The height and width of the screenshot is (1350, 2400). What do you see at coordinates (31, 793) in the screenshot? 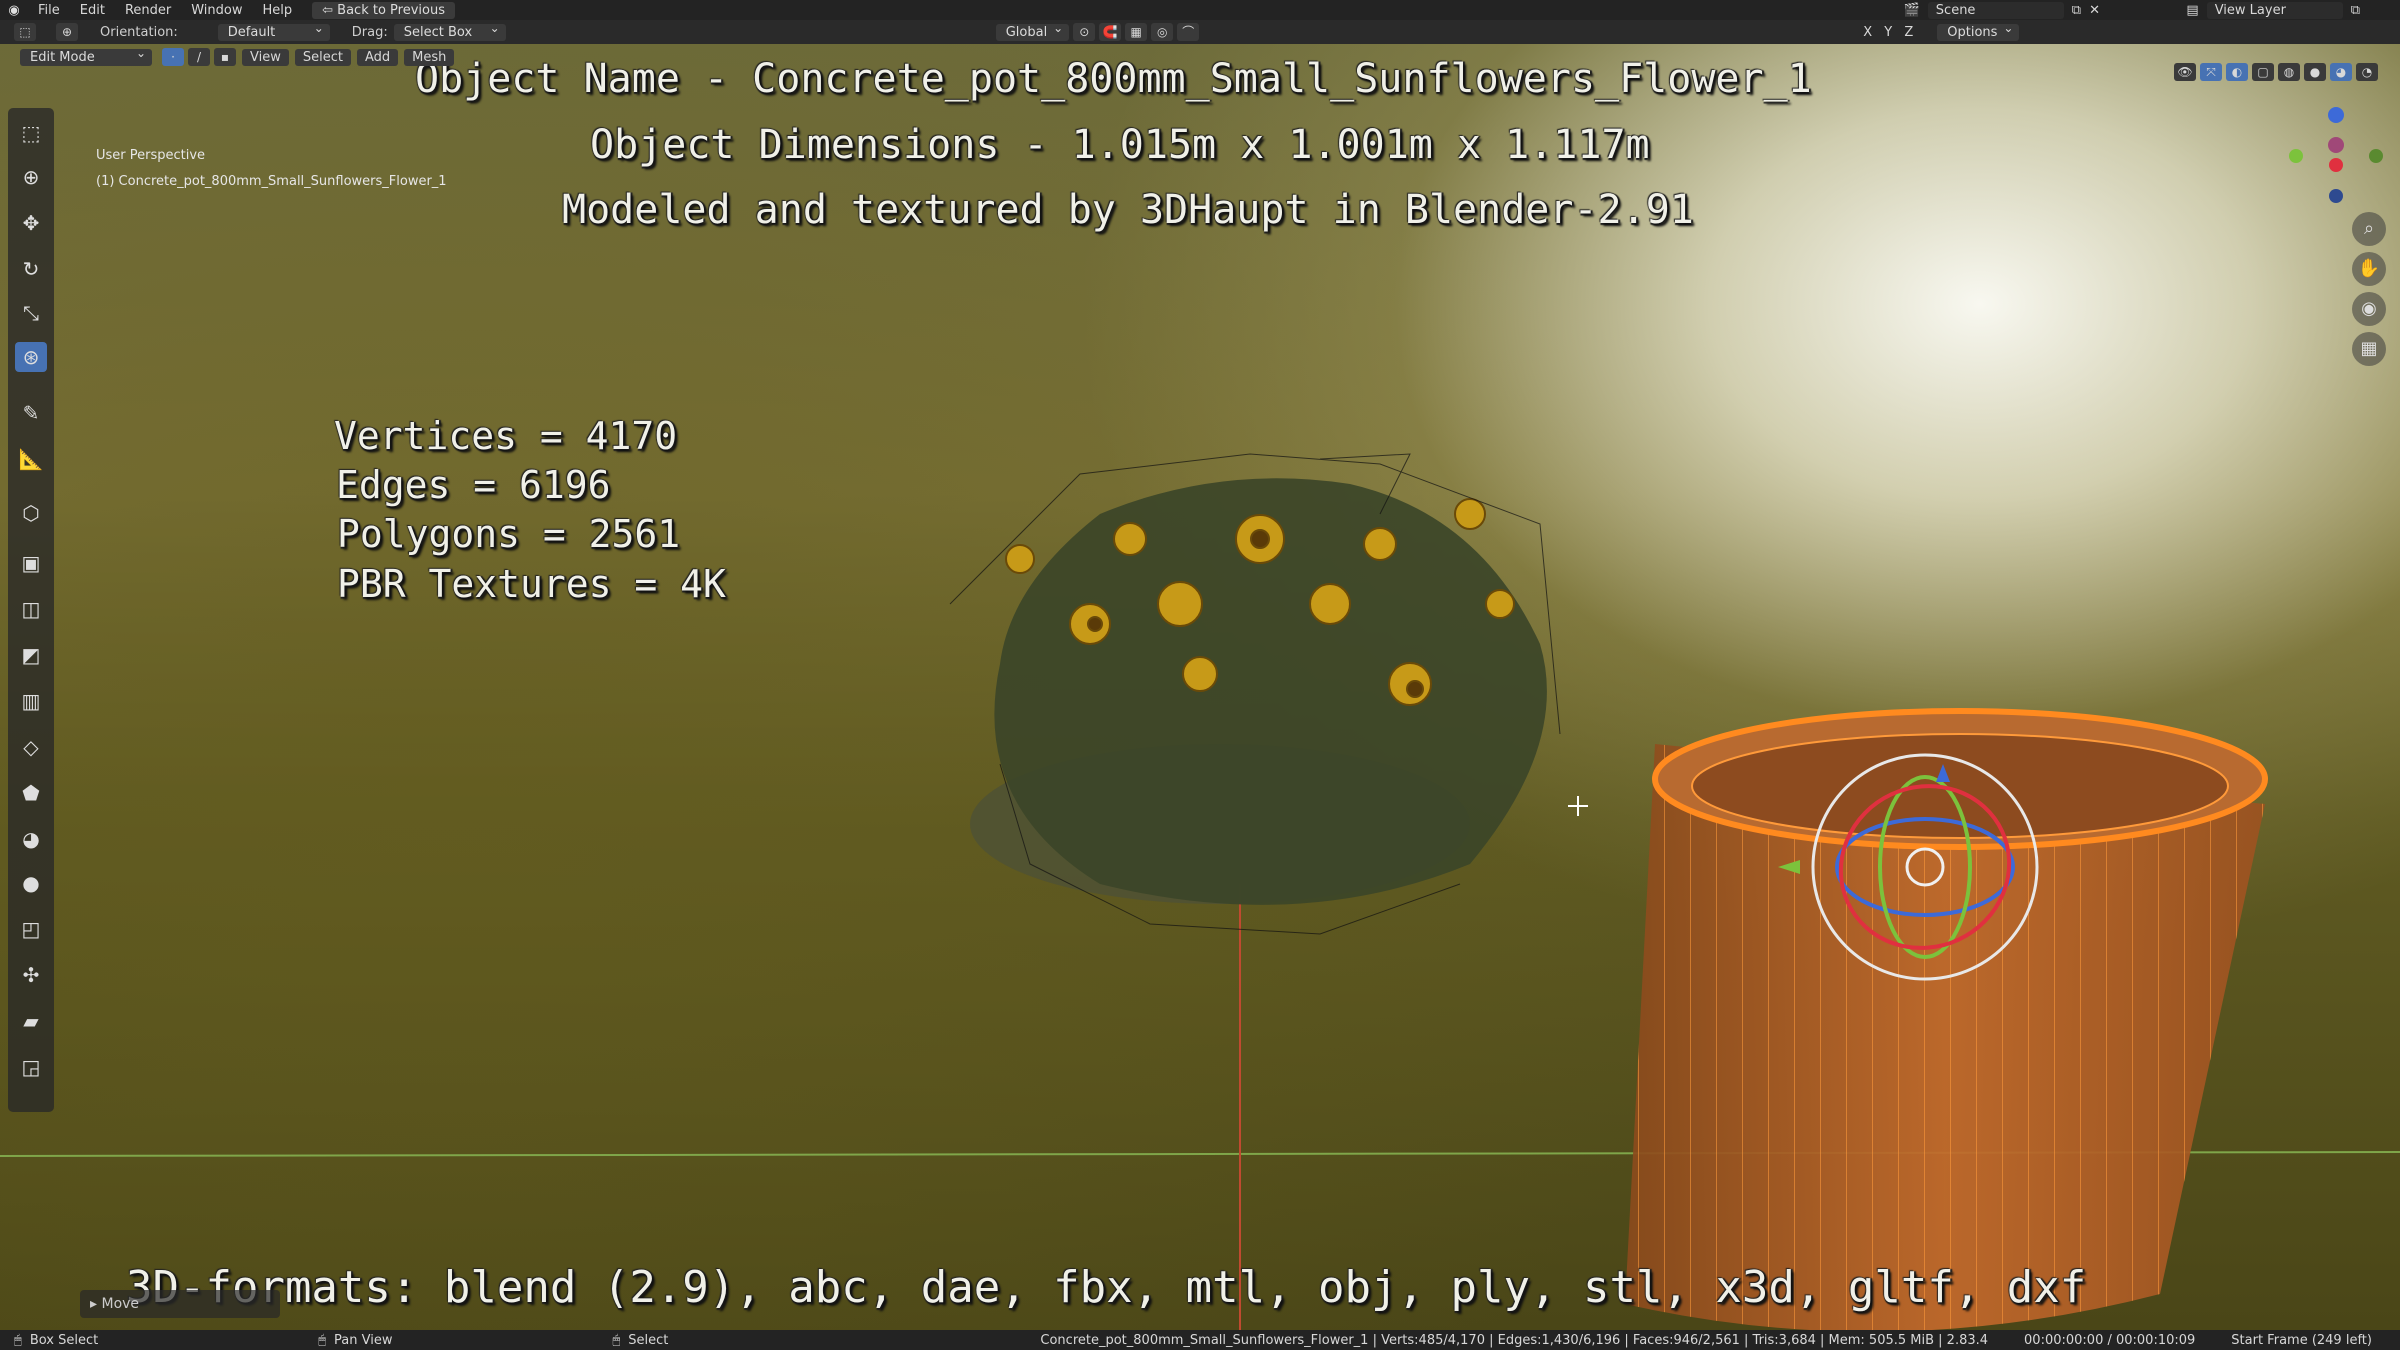
I see `poly-build-tool-icon: ⬟` at bounding box center [31, 793].